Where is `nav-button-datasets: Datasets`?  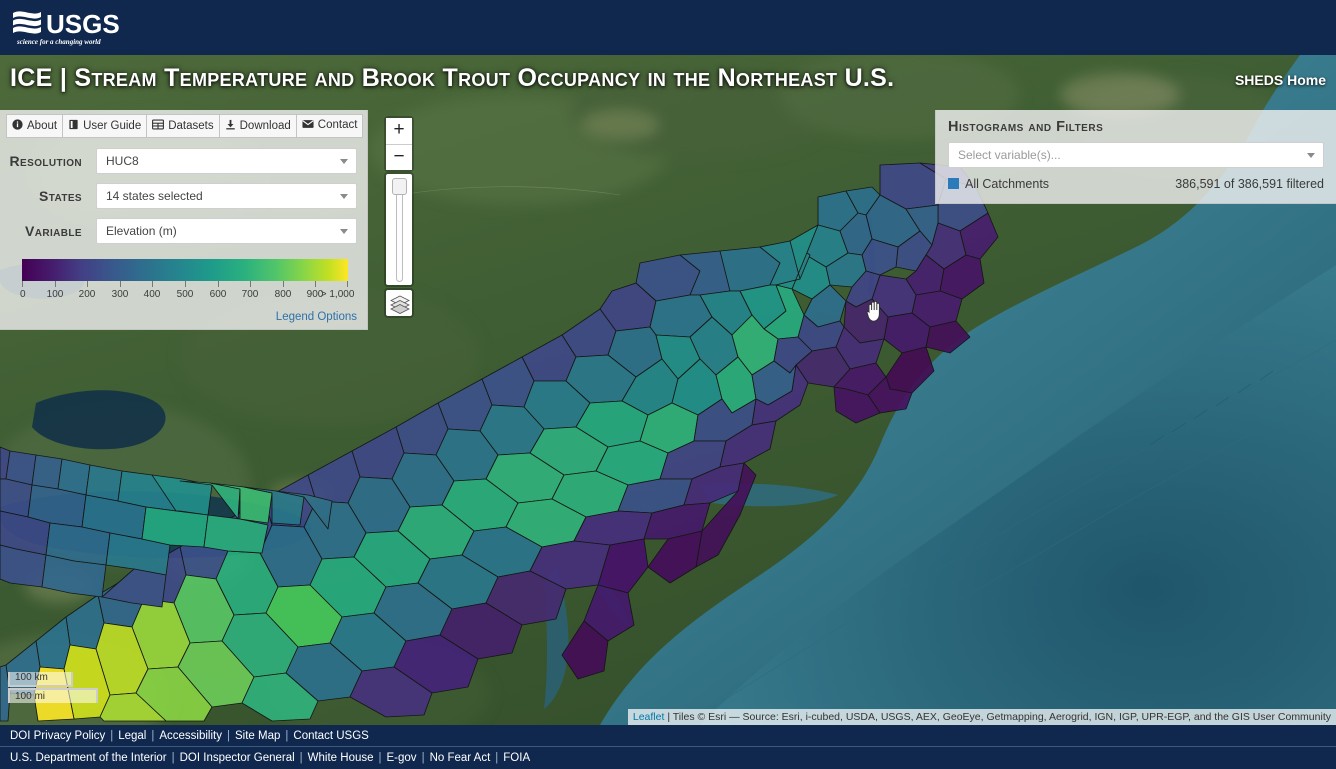 nav-button-datasets: Datasets is located at coordinates (183, 126).